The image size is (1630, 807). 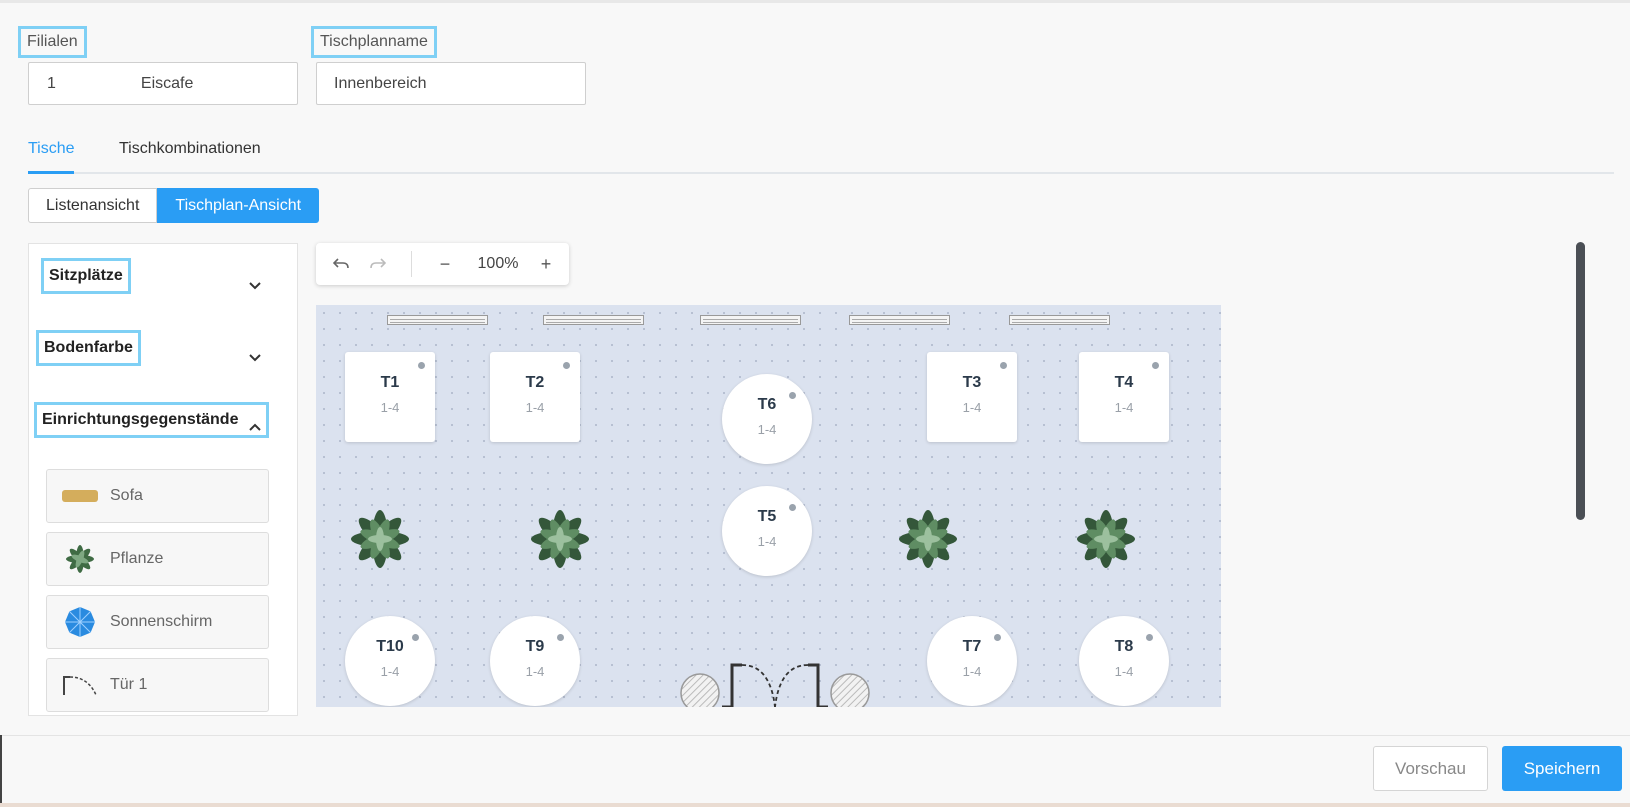 What do you see at coordinates (255, 427) in the screenshot?
I see `chevron-up-icon` at bounding box center [255, 427].